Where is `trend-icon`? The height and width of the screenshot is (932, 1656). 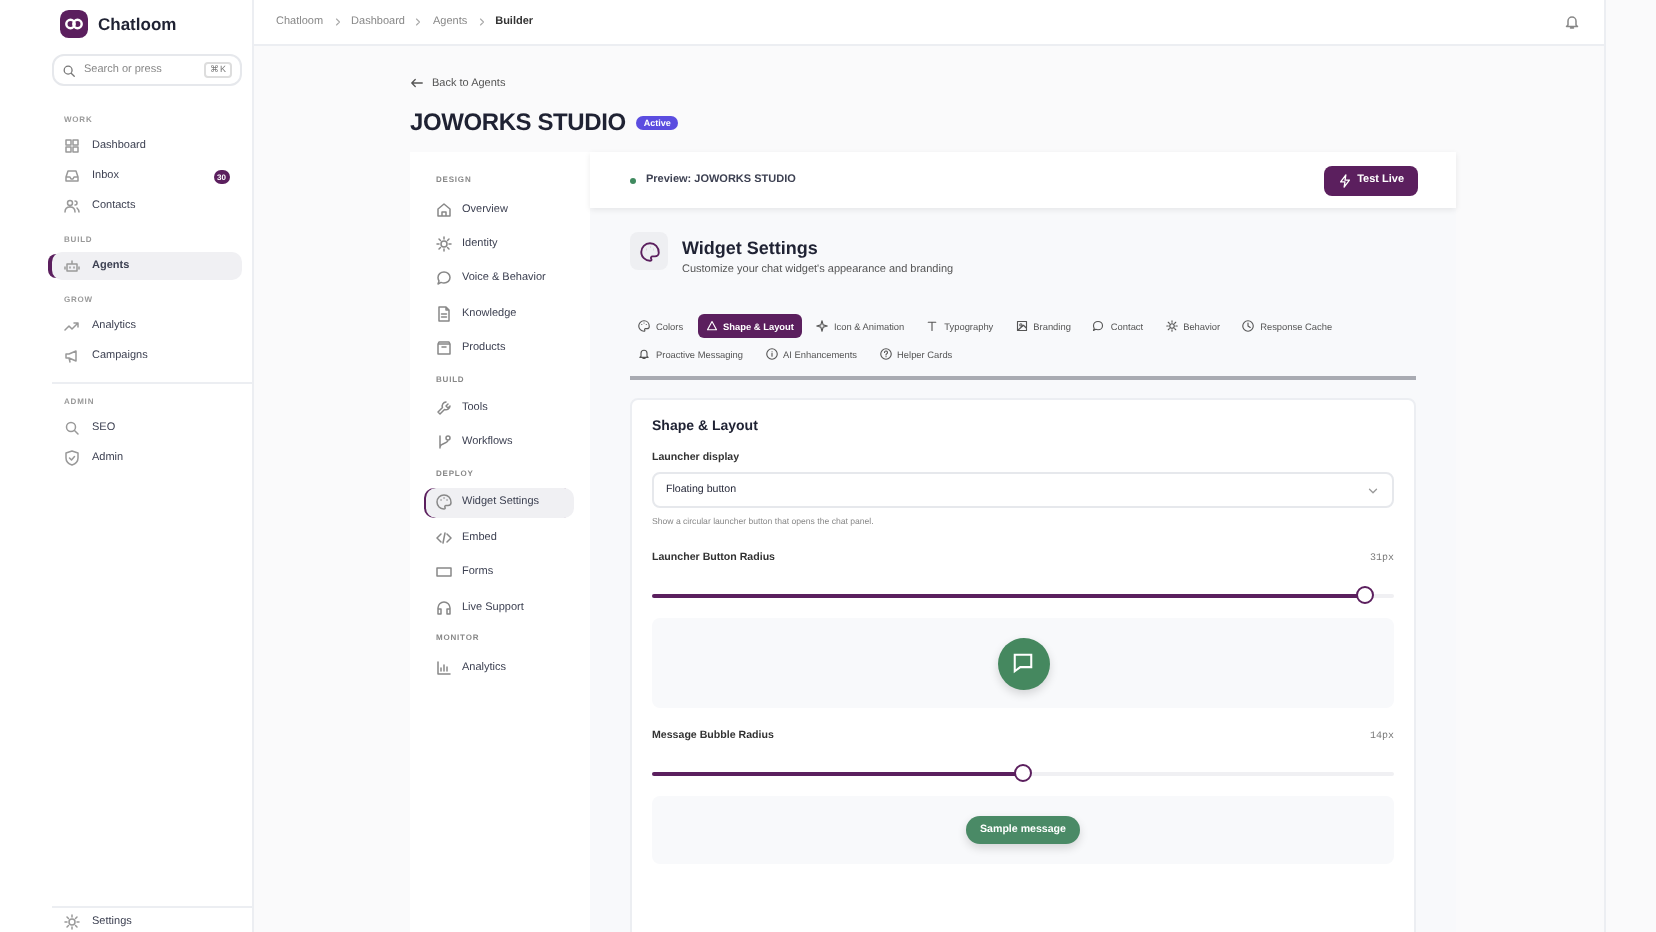
trend-icon is located at coordinates (72, 326).